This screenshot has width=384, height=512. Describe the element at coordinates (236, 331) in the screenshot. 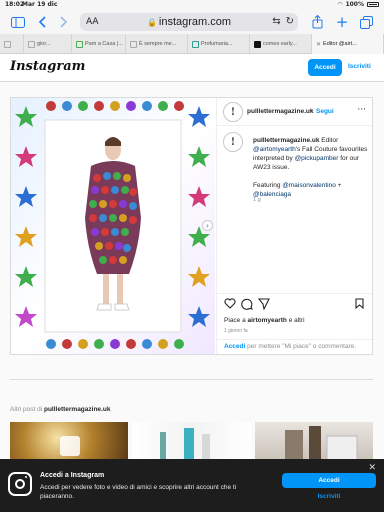

I see `post-timestamp: 1 giorno fa` at that location.